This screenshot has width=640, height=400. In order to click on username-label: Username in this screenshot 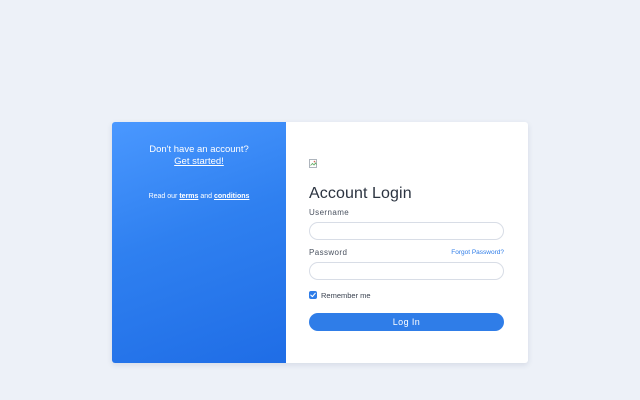, I will do `click(329, 212)`.